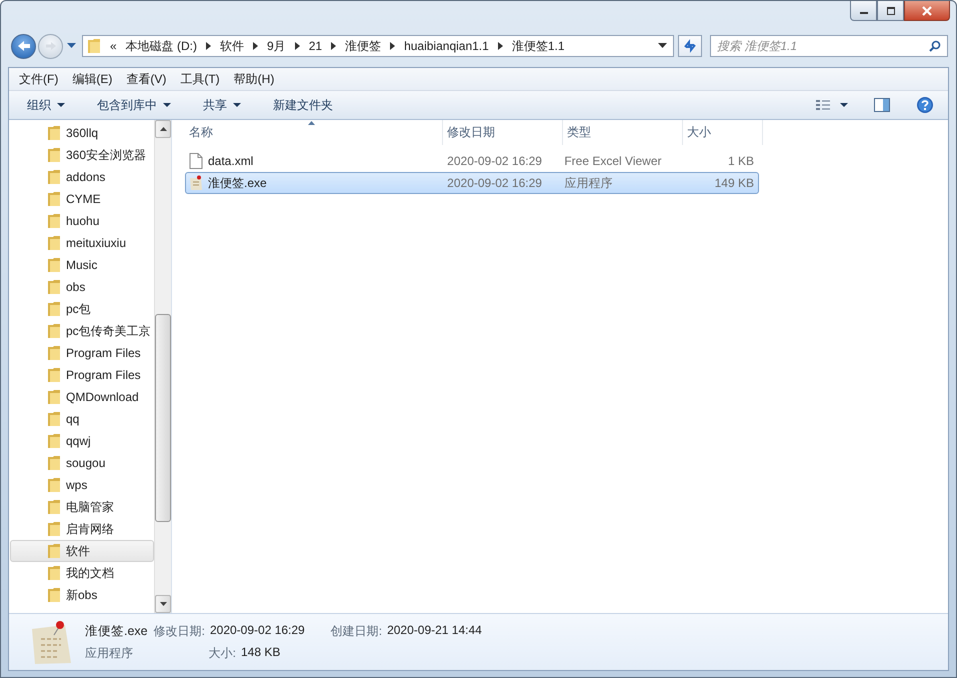 The image size is (957, 678). What do you see at coordinates (882, 105) in the screenshot?
I see `pane-icon` at bounding box center [882, 105].